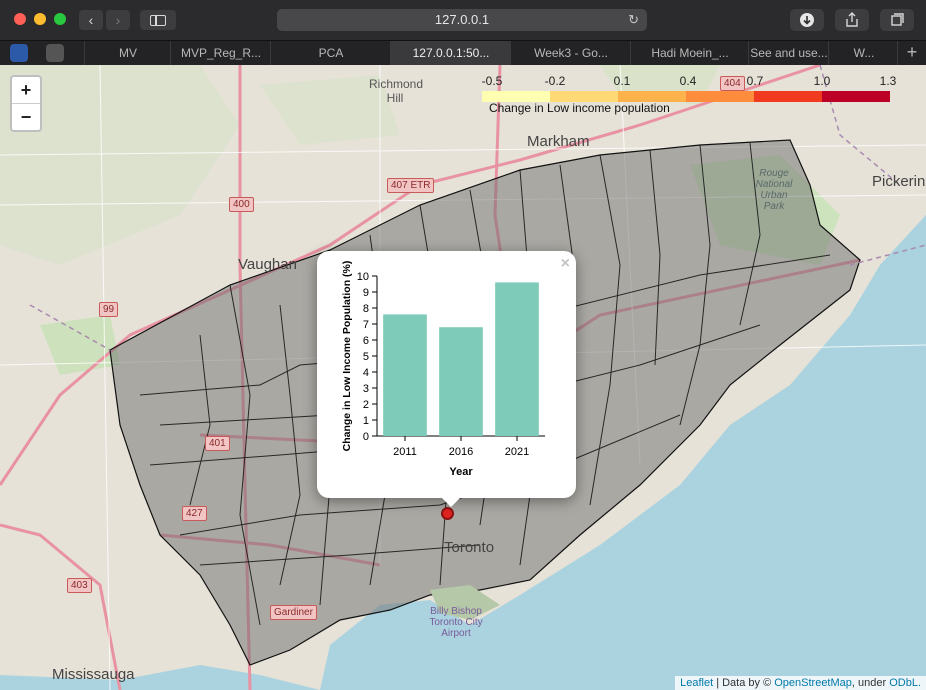 The height and width of the screenshot is (690, 926). What do you see at coordinates (555, 81) in the screenshot?
I see `legend-tick: -0.2` at bounding box center [555, 81].